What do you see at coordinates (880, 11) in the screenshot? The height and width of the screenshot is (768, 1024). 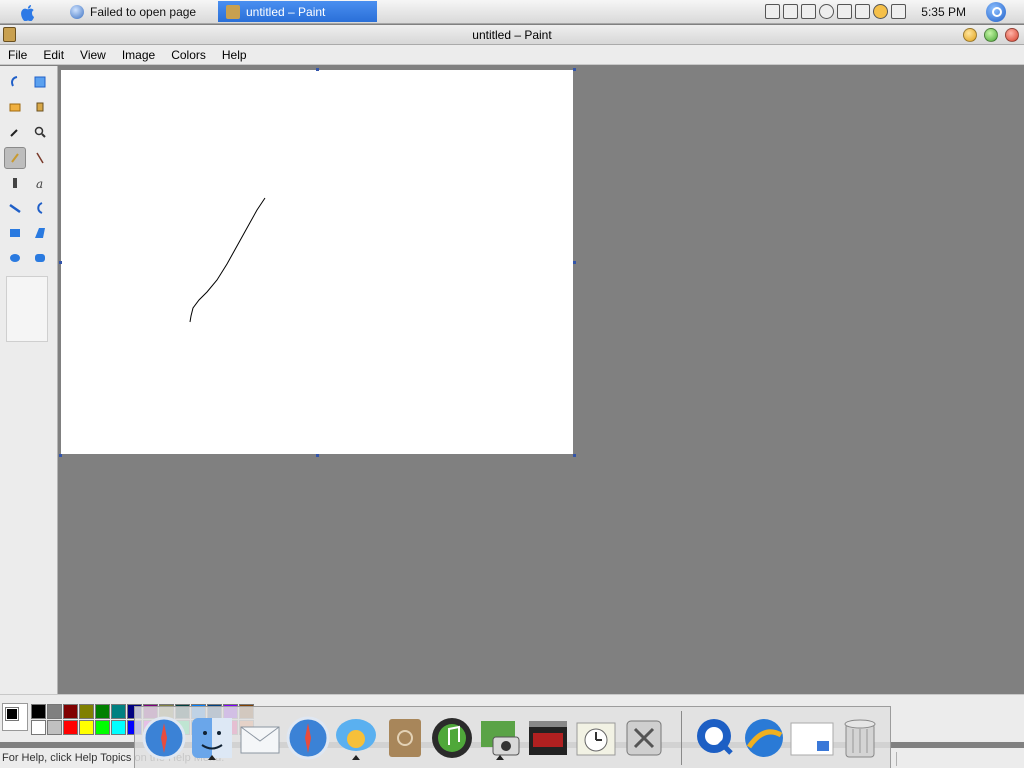 I see `search-tray-icon` at bounding box center [880, 11].